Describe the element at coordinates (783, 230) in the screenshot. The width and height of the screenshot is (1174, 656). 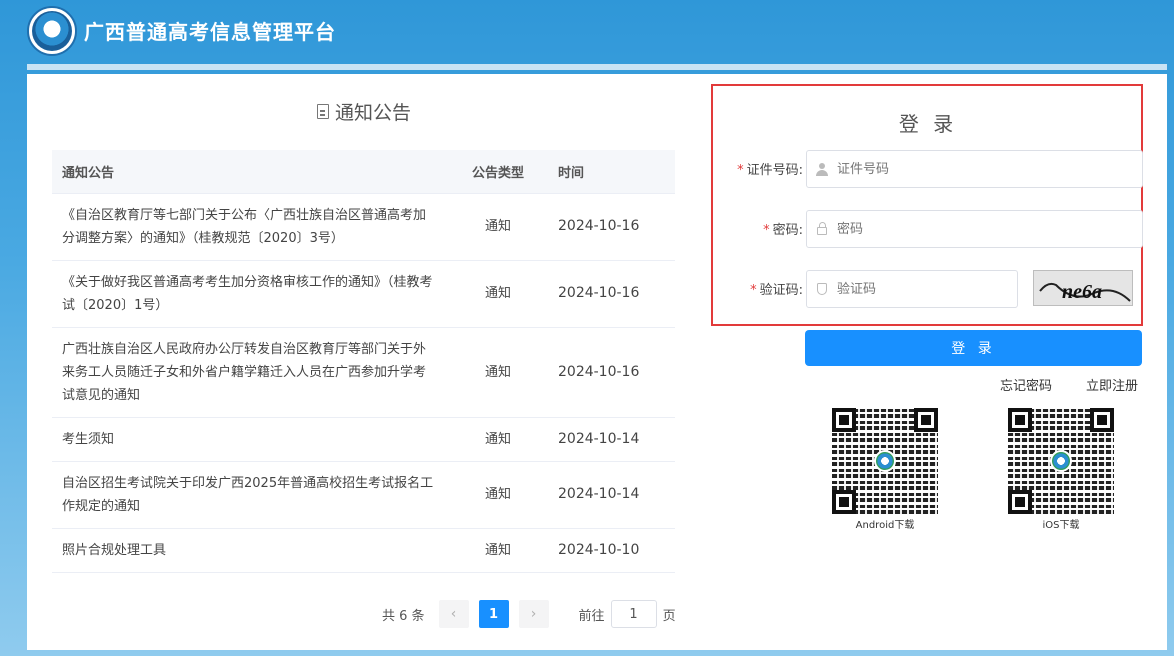
I see `password-label: * 密码:` at that location.